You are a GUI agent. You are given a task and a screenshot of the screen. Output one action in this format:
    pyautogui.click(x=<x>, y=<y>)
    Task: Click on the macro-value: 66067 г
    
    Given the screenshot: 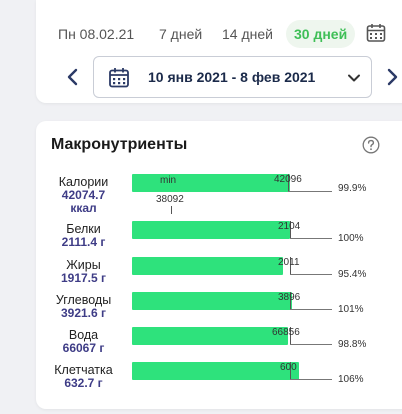 What is the action you would take?
    pyautogui.click(x=83, y=348)
    